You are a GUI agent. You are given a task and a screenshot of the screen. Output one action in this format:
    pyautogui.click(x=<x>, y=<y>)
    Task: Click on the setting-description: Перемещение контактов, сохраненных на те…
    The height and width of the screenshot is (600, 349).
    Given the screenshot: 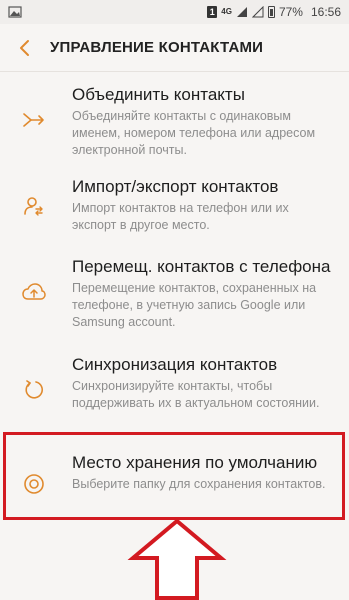 What is the action you would take?
    pyautogui.click(x=194, y=305)
    